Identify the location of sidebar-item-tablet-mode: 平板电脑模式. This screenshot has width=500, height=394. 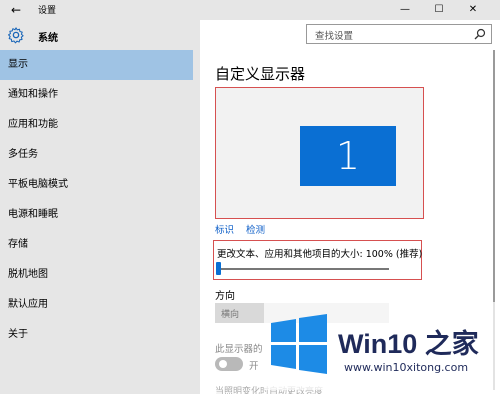
(96, 185).